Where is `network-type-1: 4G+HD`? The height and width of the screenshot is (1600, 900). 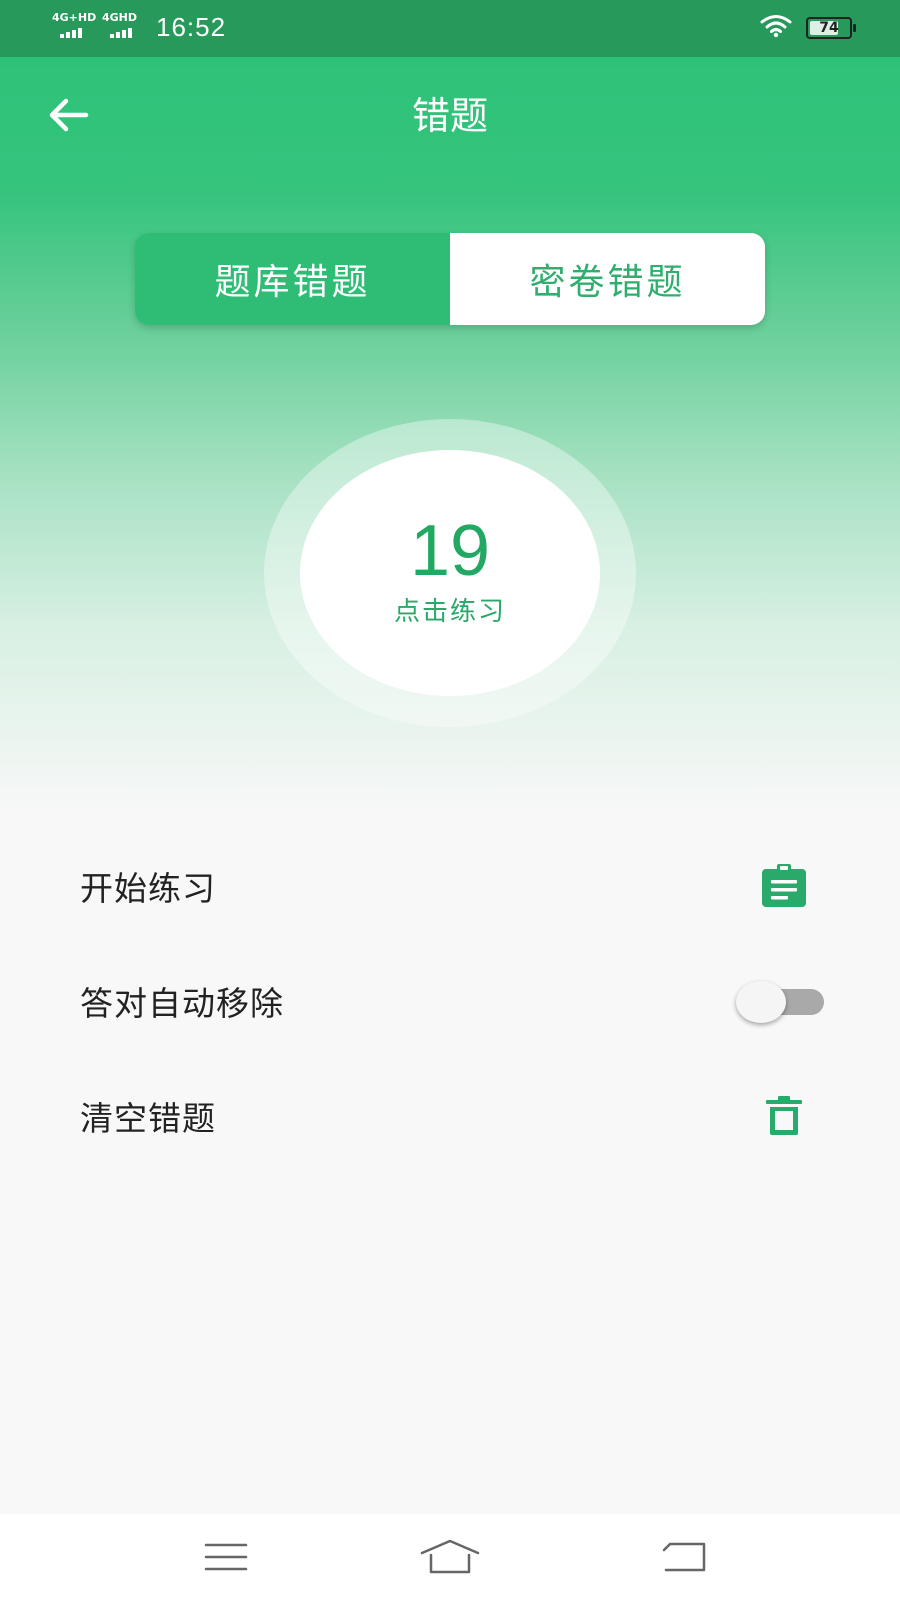
network-type-1: 4G+HD is located at coordinates (74, 17).